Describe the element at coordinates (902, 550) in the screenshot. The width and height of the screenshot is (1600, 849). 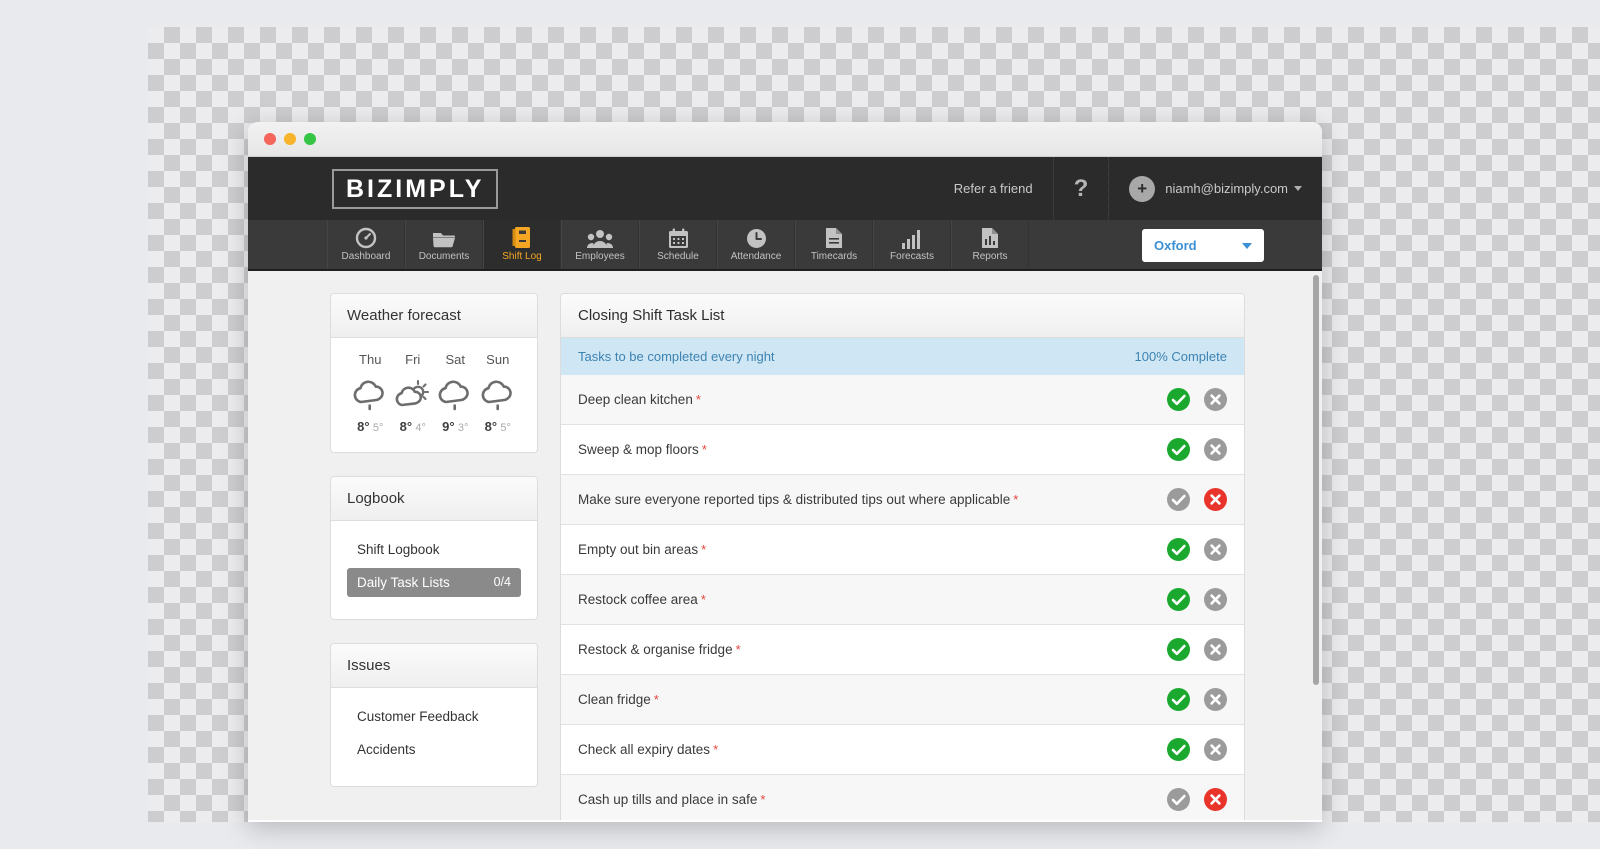
I see `table-row: Empty out bin areas *` at that location.